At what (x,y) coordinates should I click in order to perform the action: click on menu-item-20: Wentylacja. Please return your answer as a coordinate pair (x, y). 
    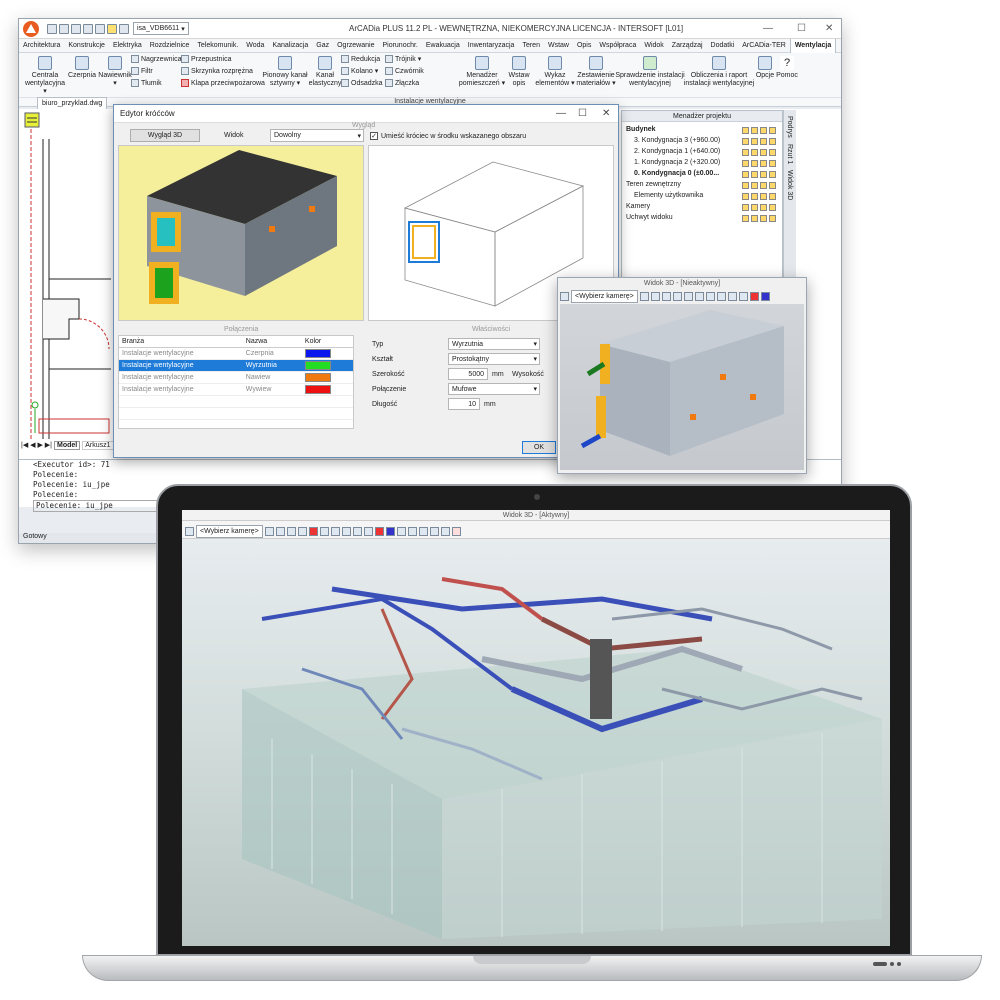
    Looking at the image, I should click on (813, 45).